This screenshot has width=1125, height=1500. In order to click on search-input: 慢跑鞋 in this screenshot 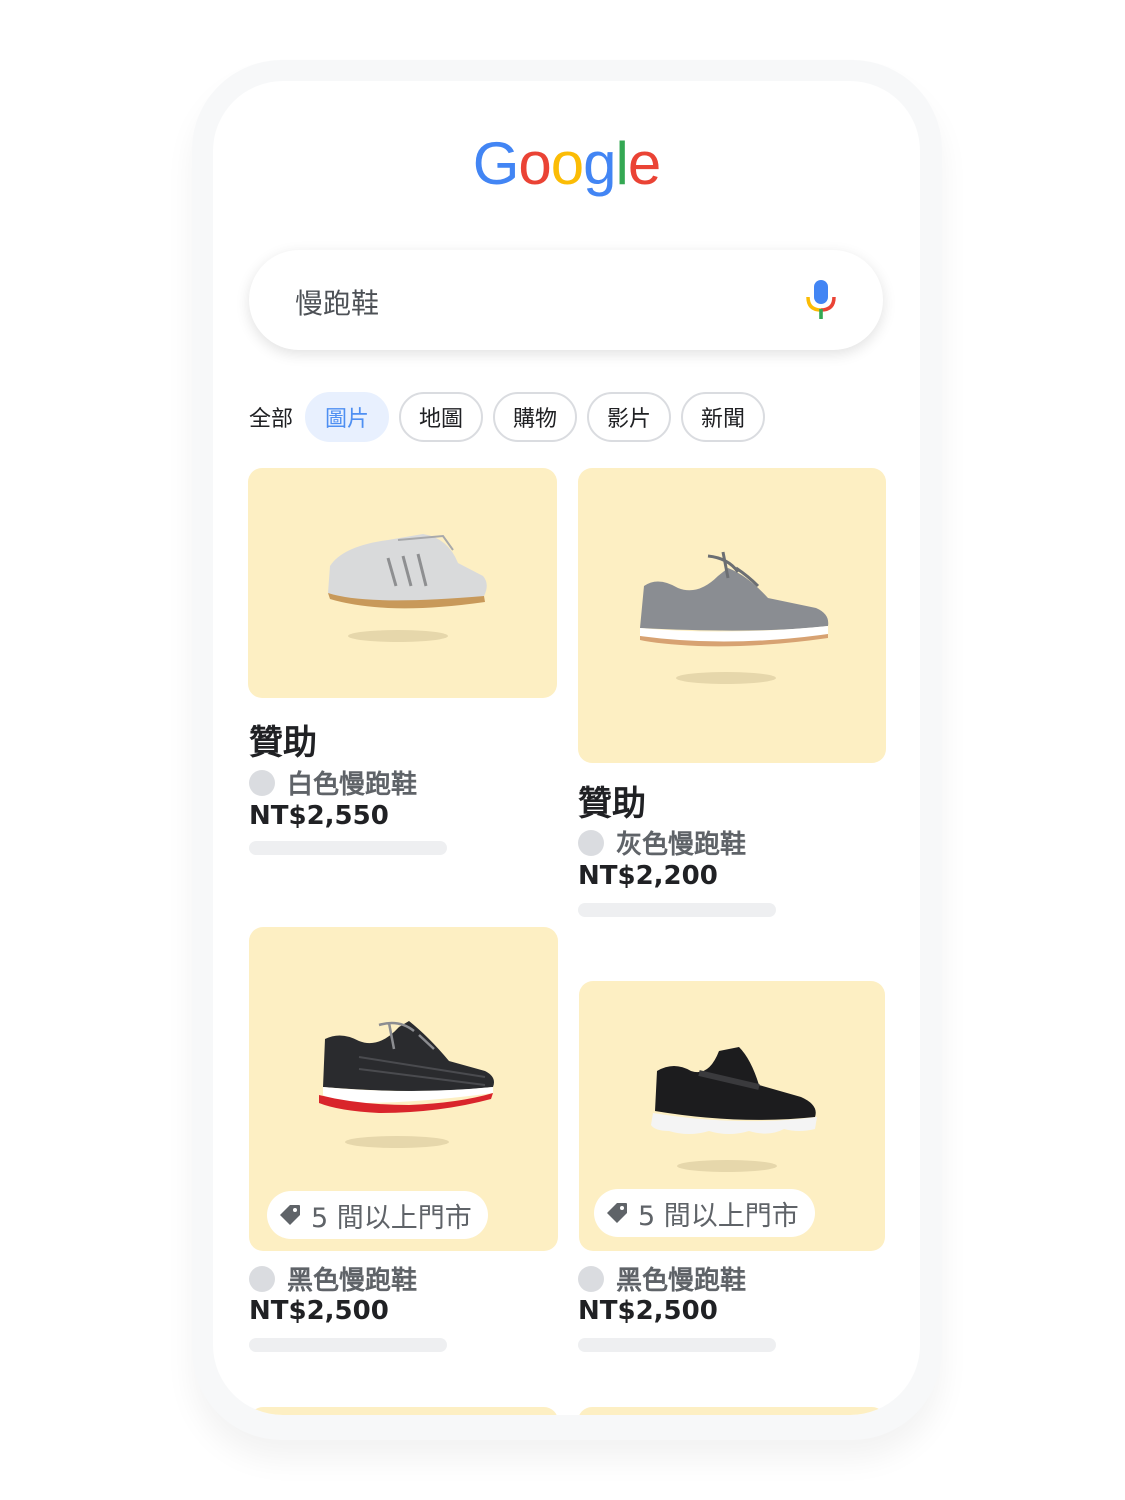, I will do `click(337, 302)`.